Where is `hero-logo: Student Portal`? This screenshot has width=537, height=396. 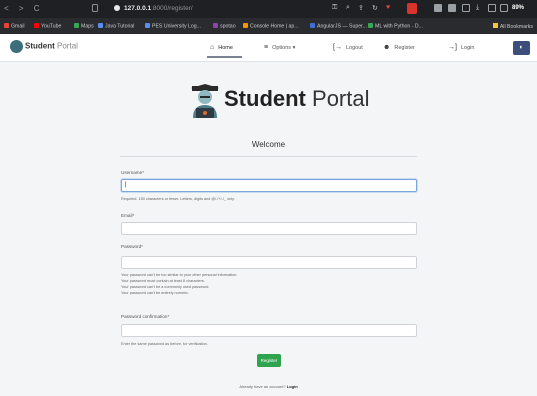
hero-logo: Student Portal is located at coordinates (280, 110).